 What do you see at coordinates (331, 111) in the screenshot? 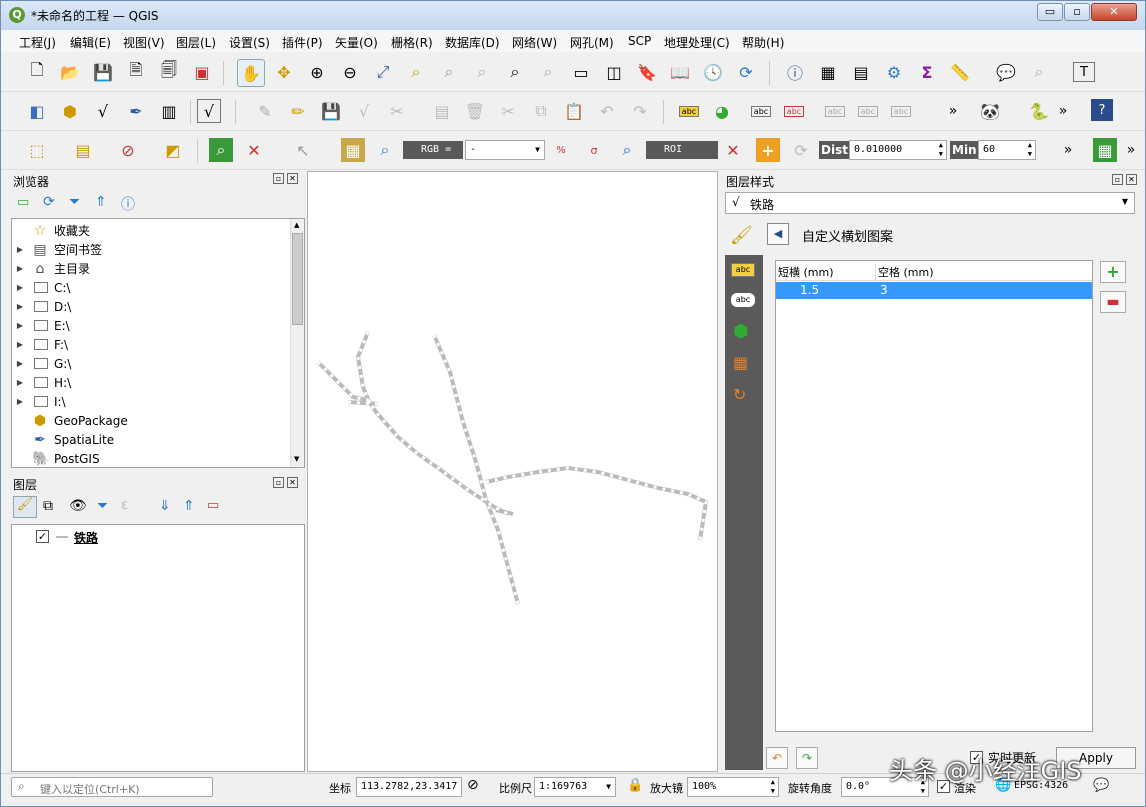
I see `save-edits-icon: 💾` at bounding box center [331, 111].